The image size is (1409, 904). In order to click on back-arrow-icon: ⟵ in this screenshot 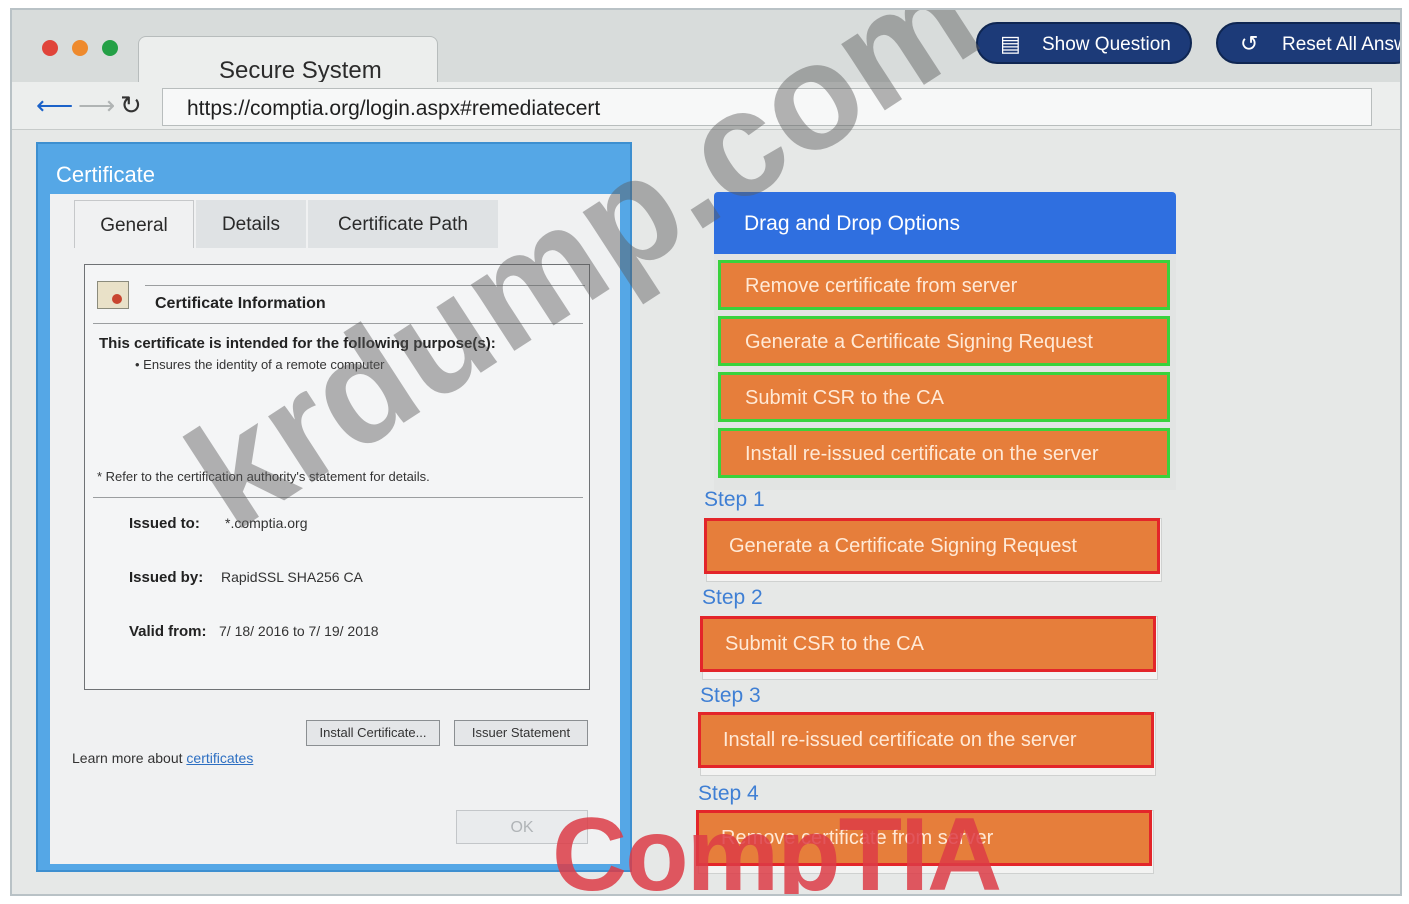, I will do `click(54, 105)`.